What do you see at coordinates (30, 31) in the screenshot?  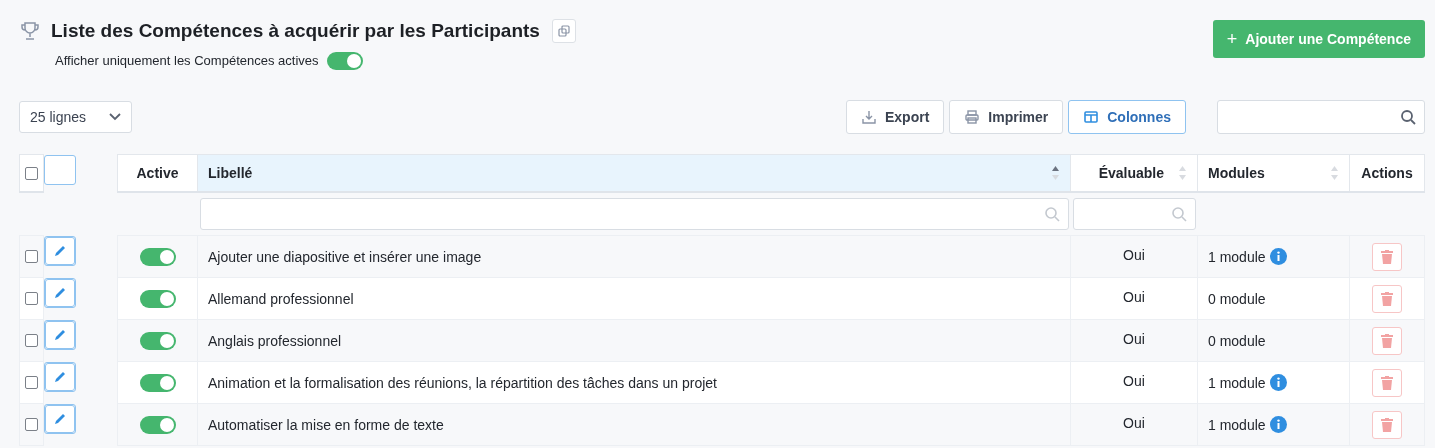 I see `trophy-icon` at bounding box center [30, 31].